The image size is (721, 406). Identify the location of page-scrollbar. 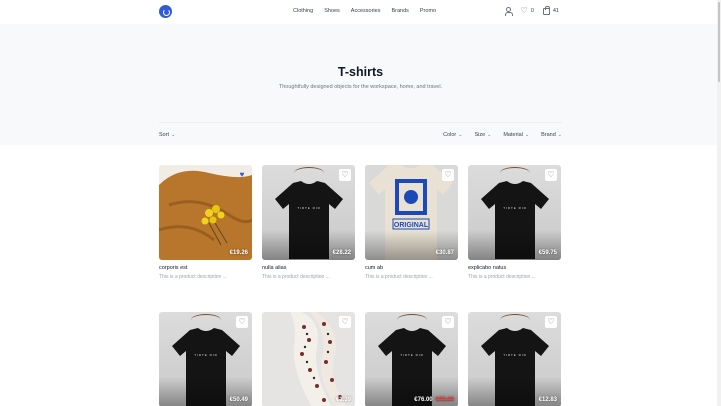
(719, 203).